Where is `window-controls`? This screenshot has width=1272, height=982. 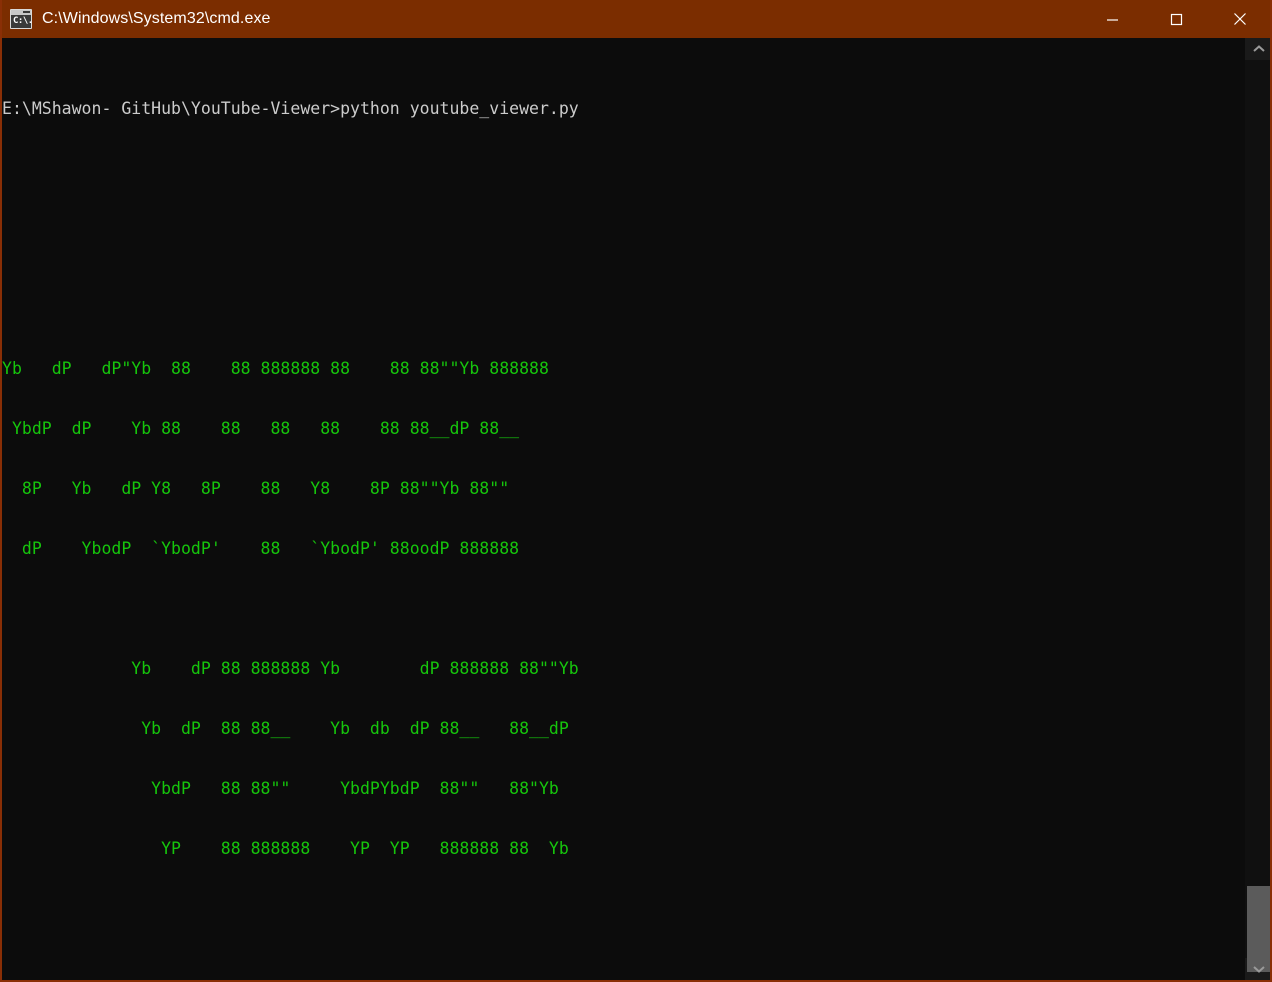
window-controls is located at coordinates (1175, 19).